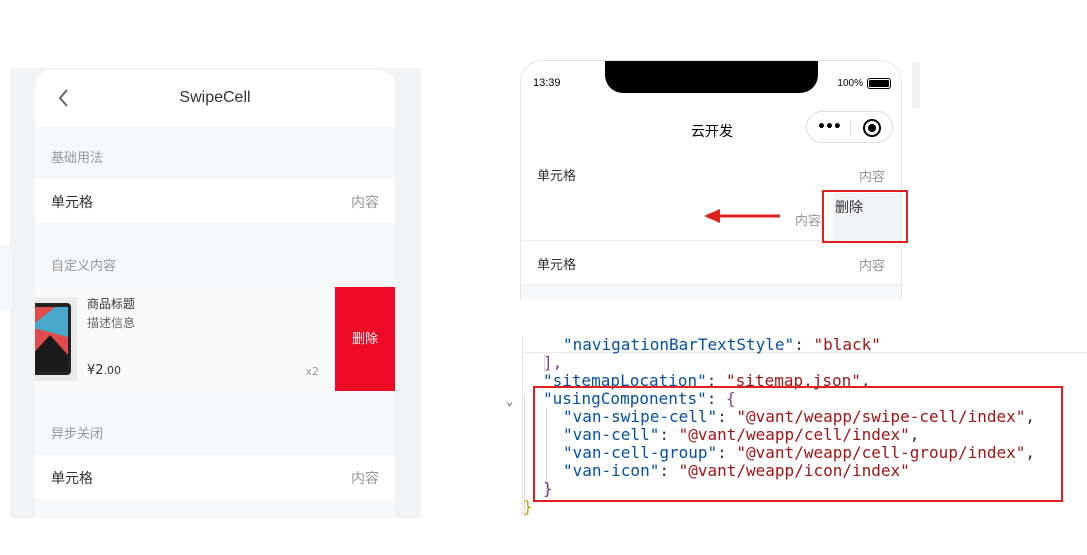 This screenshot has width=1087, height=555. I want to click on close-target-icon, so click(872, 128).